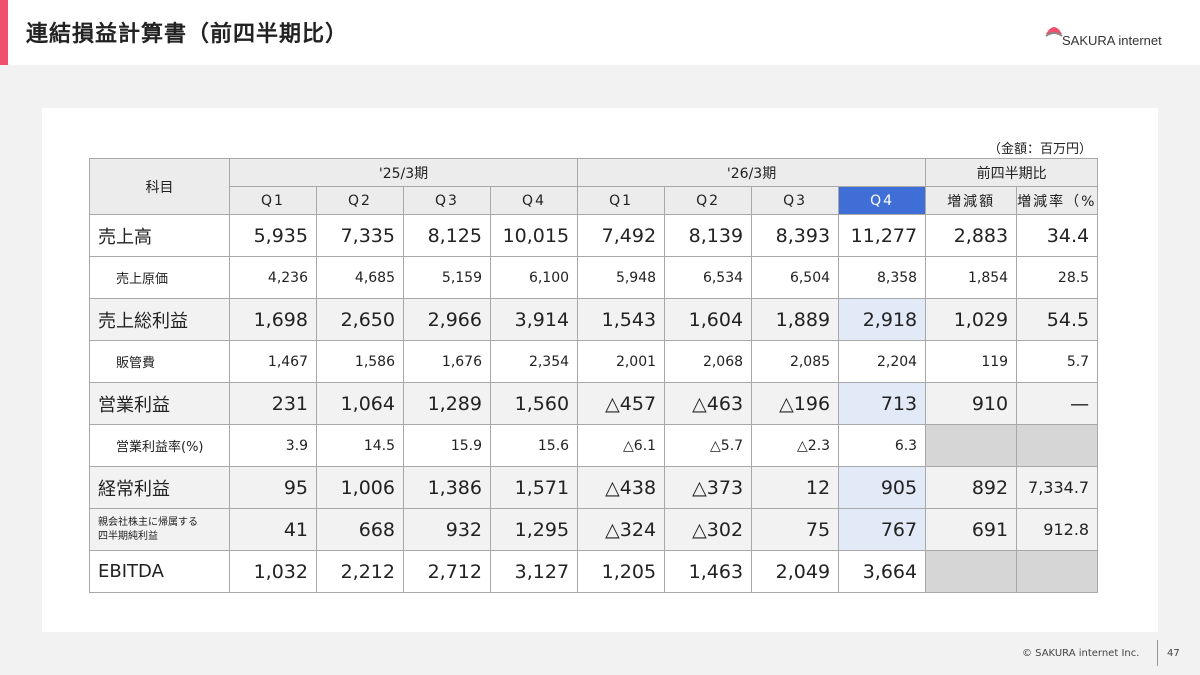  What do you see at coordinates (360, 529) in the screenshot?
I see `cell: 668` at bounding box center [360, 529].